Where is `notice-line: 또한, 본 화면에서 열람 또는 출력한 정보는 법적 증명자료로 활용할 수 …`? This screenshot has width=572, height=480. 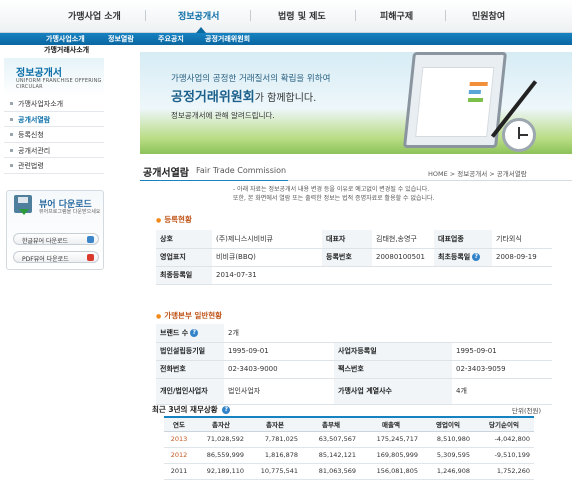
notice-line: 또한, 본 화면에서 열람 또는 출력한 정보는 법적 증명자료로 활용할 수 … is located at coordinates (334, 198).